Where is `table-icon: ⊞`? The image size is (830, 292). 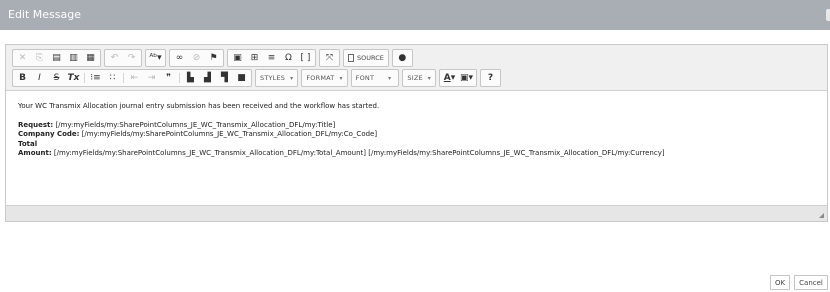 table-icon: ⊞ is located at coordinates (254, 58).